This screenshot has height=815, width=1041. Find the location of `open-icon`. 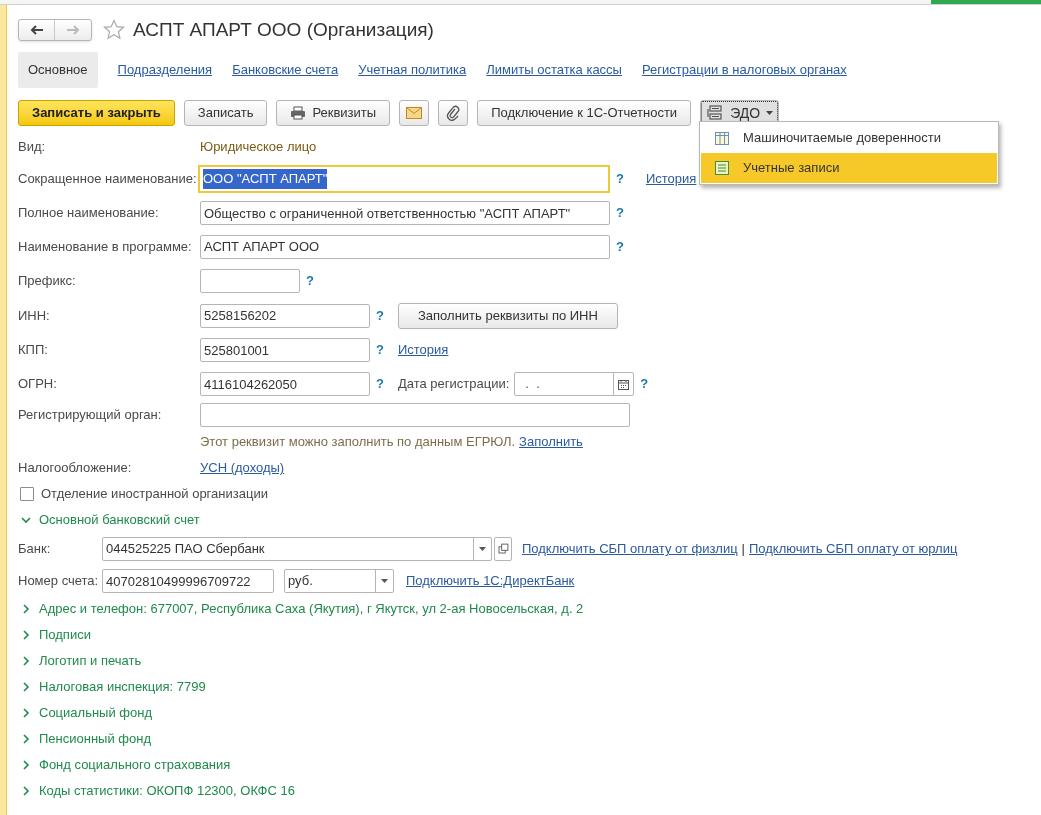

open-icon is located at coordinates (503, 549).